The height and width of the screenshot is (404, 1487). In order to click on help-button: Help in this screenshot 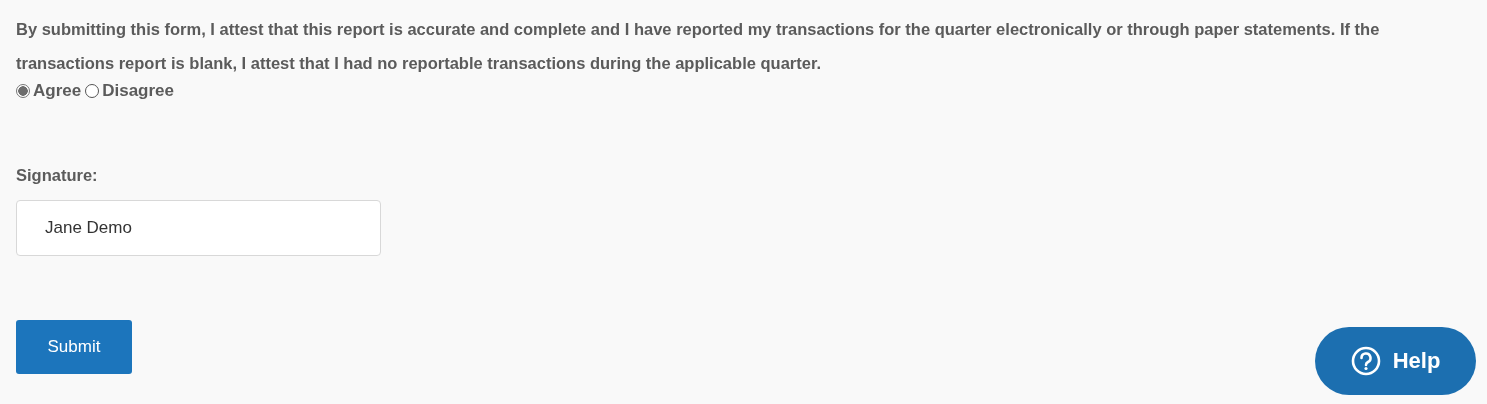, I will do `click(1395, 361)`.